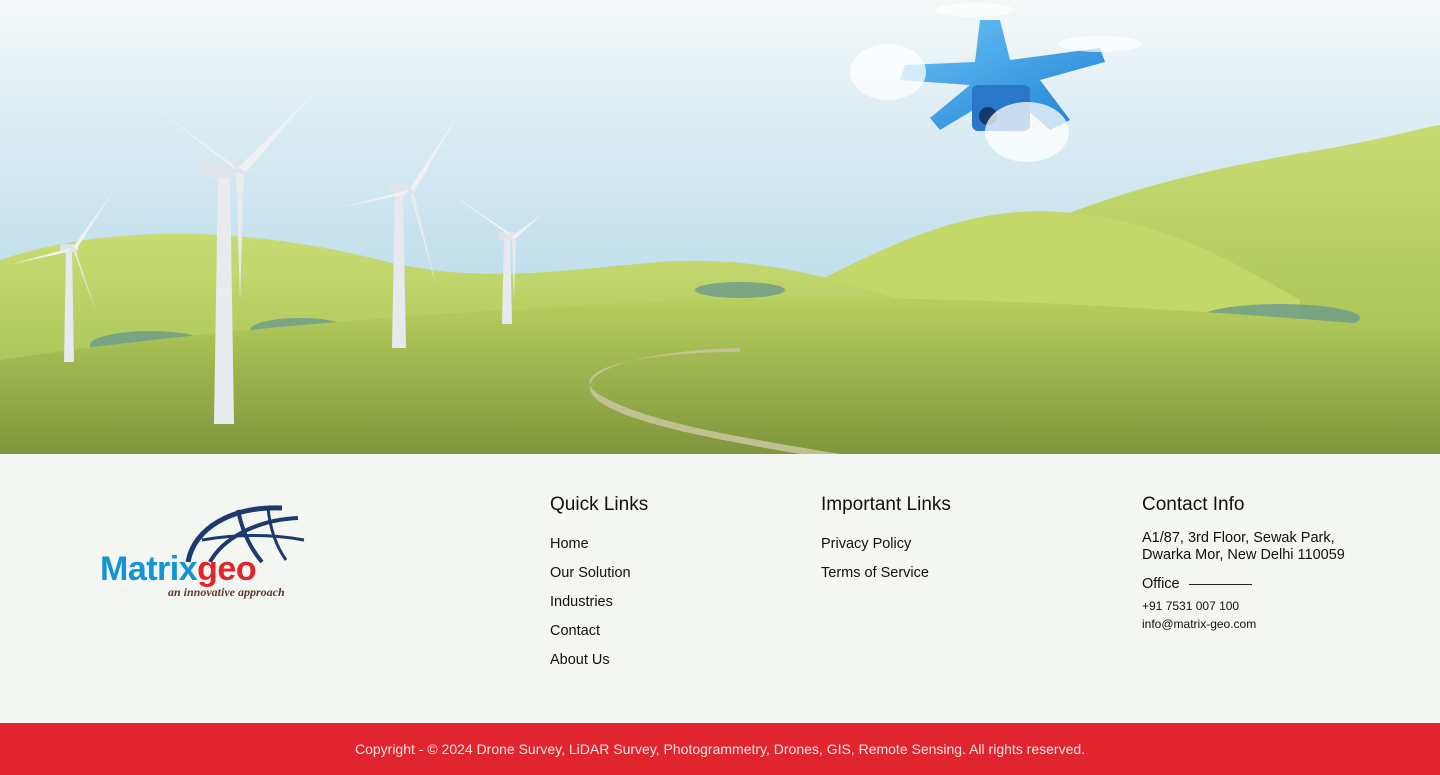  Describe the element at coordinates (599, 573) in the screenshot. I see `quick-link-our-solution: Our Solution` at that location.